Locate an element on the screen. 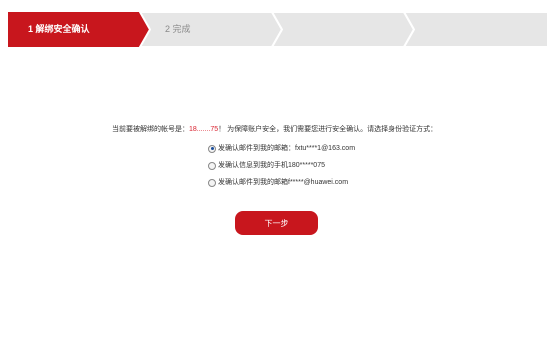 The height and width of the screenshot is (346, 552). option-value: 180*****075 is located at coordinates (306, 165).